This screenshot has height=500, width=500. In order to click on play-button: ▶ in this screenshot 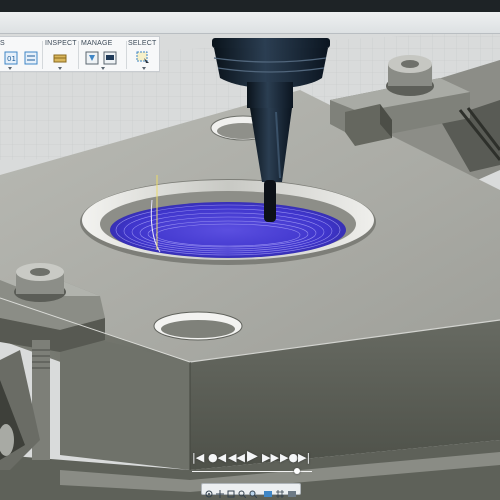, I will do `click(252, 456)`.